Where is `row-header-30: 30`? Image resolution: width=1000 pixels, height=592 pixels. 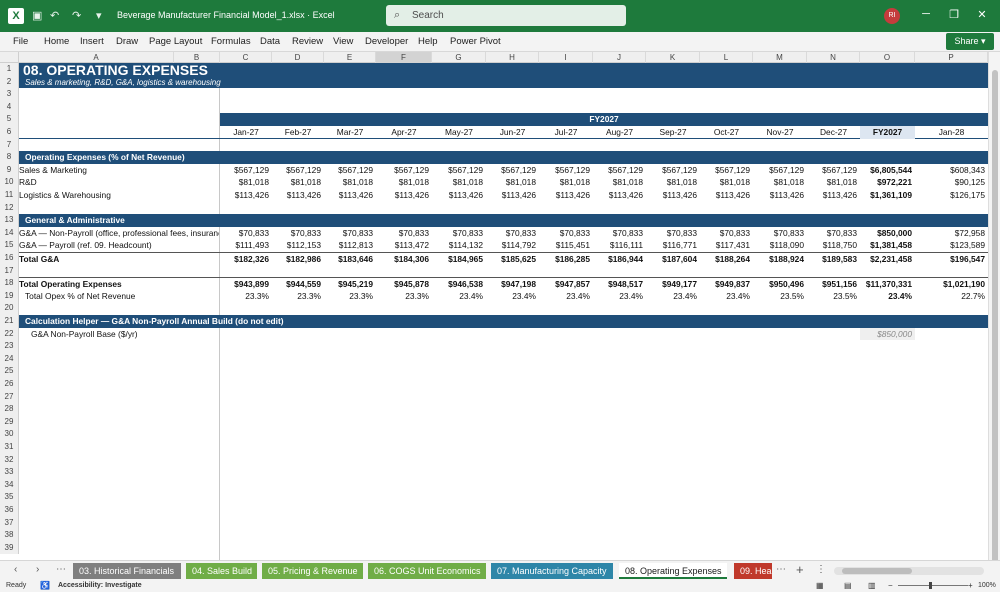
row-header-30: 30 is located at coordinates (9, 434).